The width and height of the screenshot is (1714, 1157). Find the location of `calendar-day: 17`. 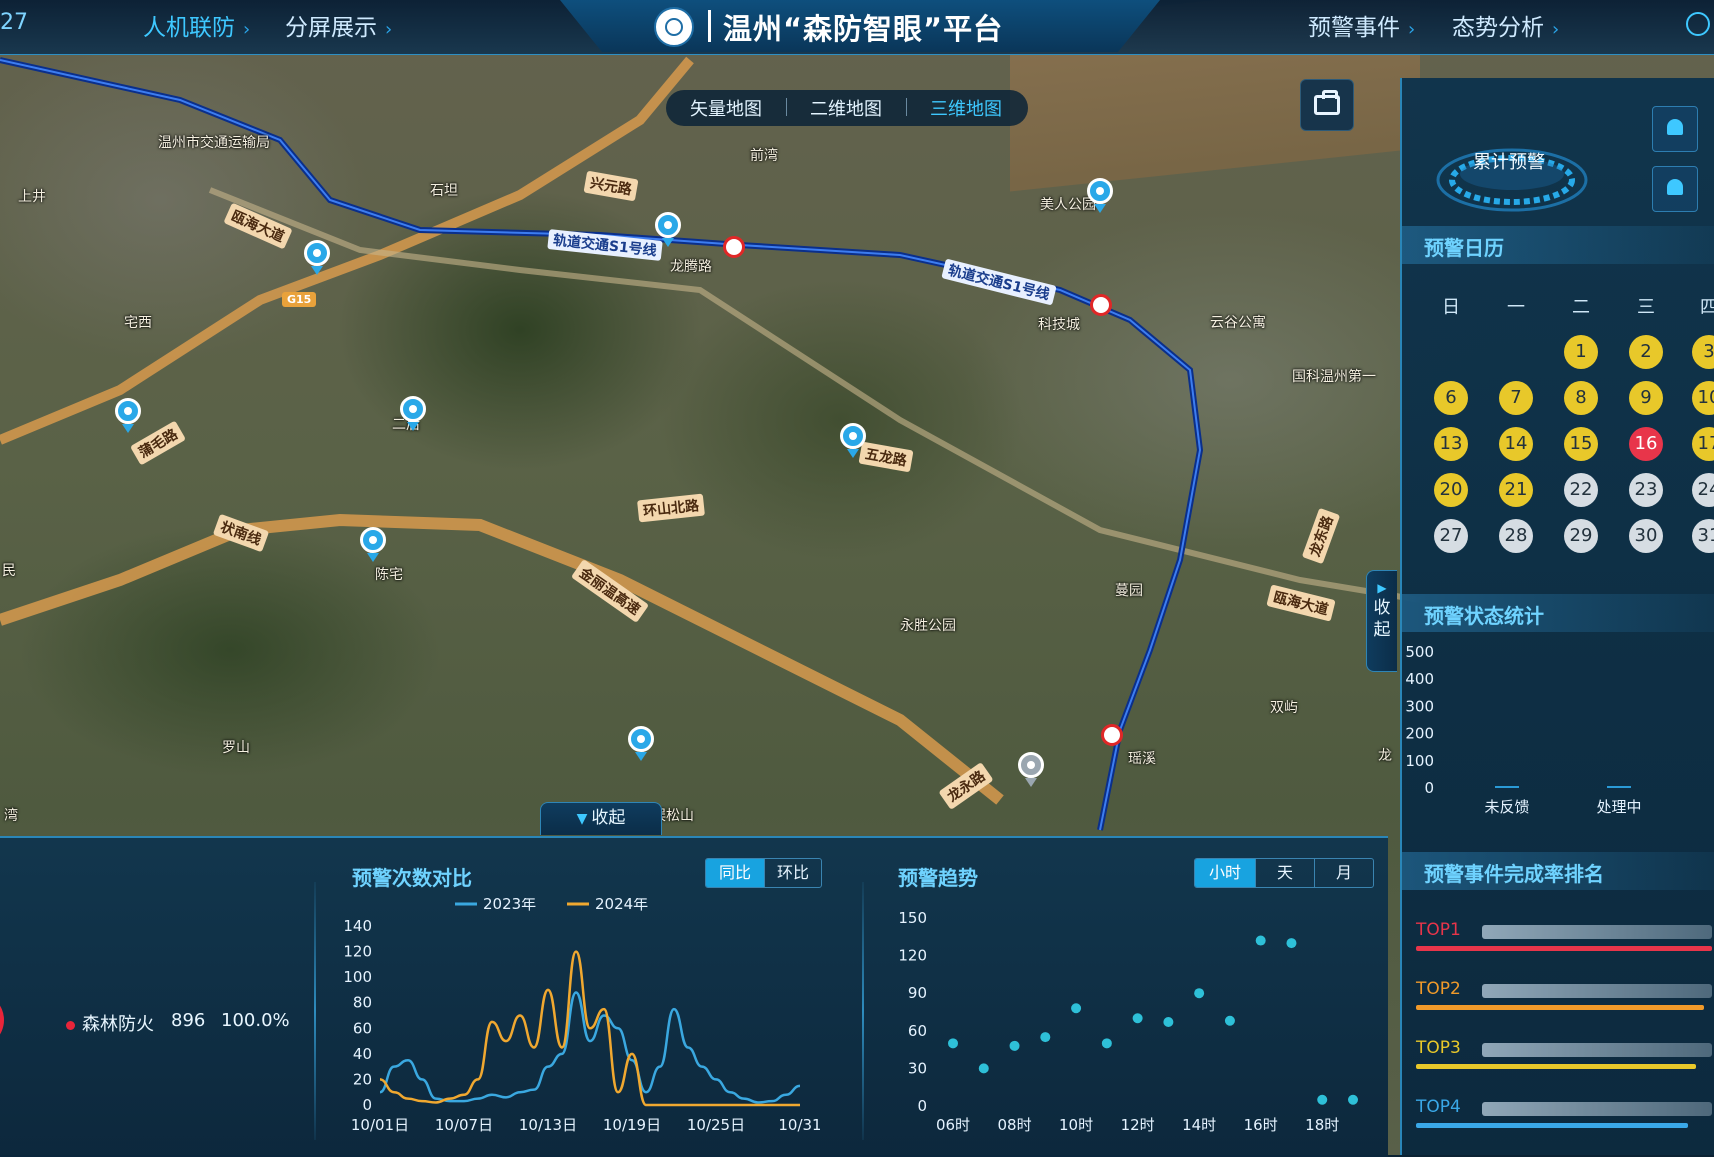

calendar-day: 17 is located at coordinates (1703, 444).